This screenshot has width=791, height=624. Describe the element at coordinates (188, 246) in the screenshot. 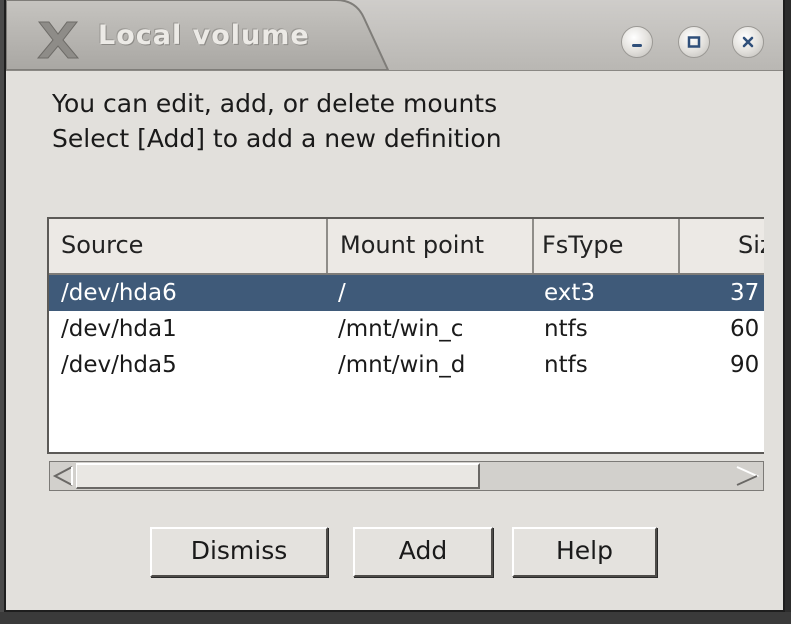

I see `column-header-source: Source` at that location.